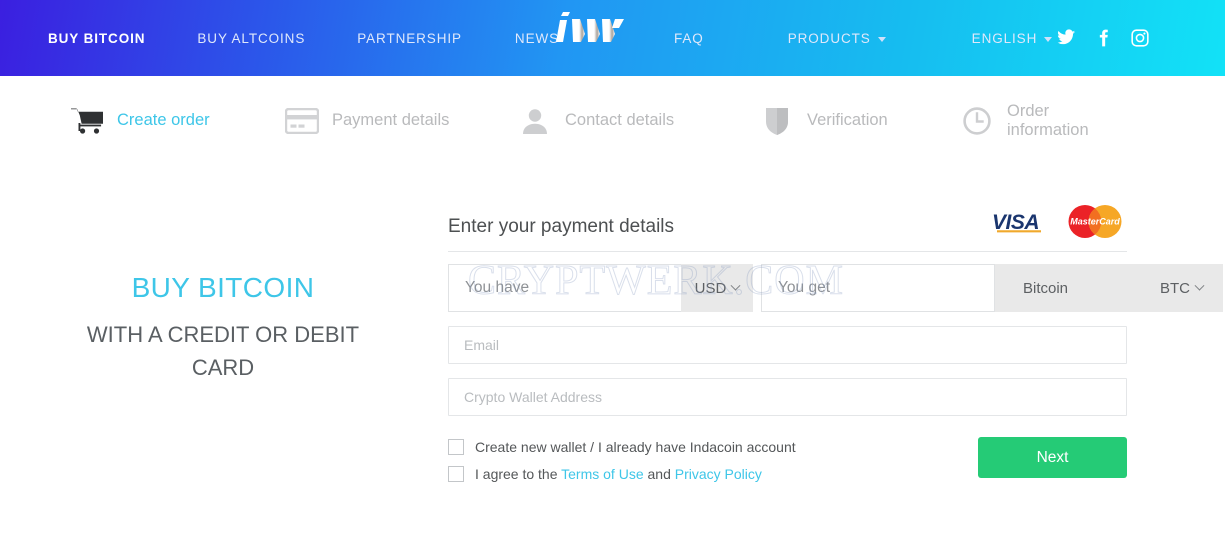 The width and height of the screenshot is (1225, 556). Describe the element at coordinates (1059, 221) in the screenshot. I see `accepted-cards: VISA MasterCard` at that location.